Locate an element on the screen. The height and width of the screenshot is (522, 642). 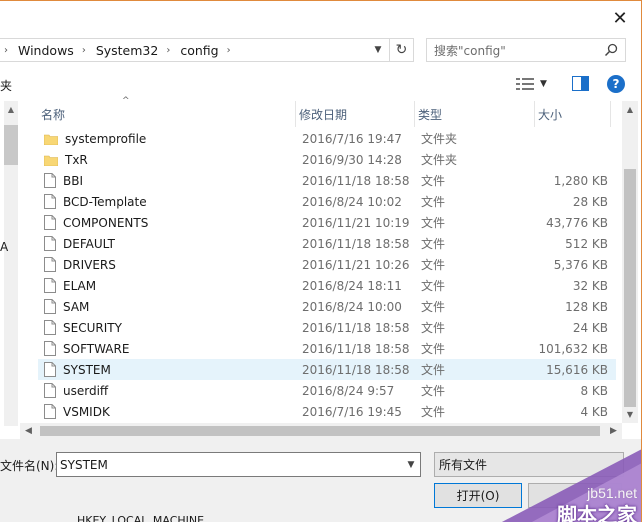
file-row: DEFAULT 2016/11/18 18:58 文件 512 KB is located at coordinates (327, 243).